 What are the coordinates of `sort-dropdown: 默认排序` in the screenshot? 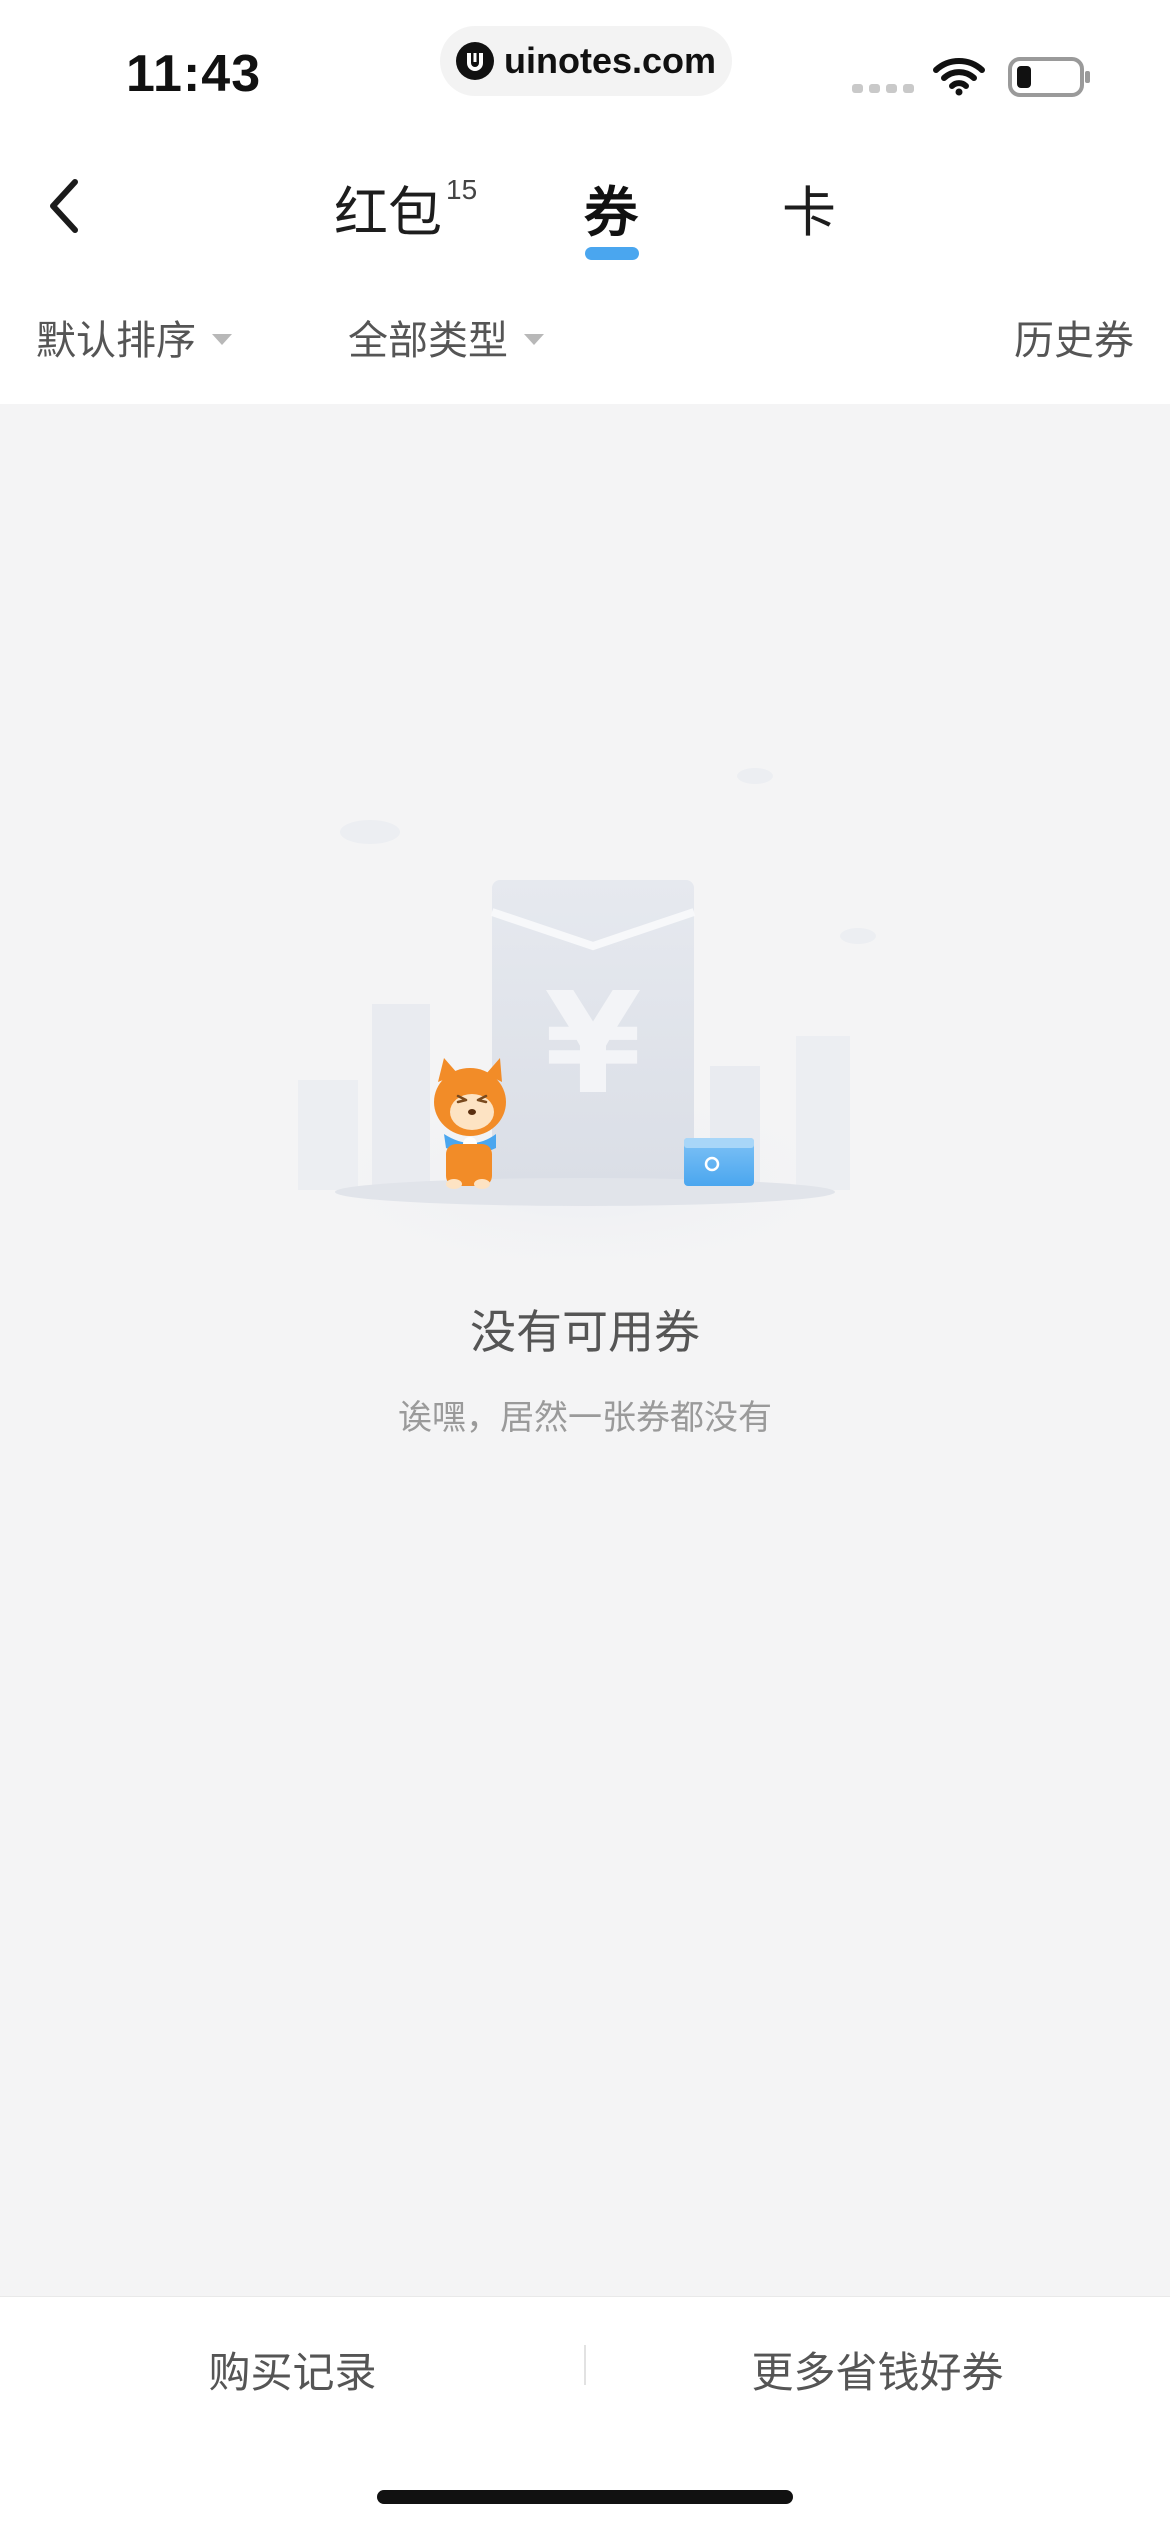 It's located at (134, 337).